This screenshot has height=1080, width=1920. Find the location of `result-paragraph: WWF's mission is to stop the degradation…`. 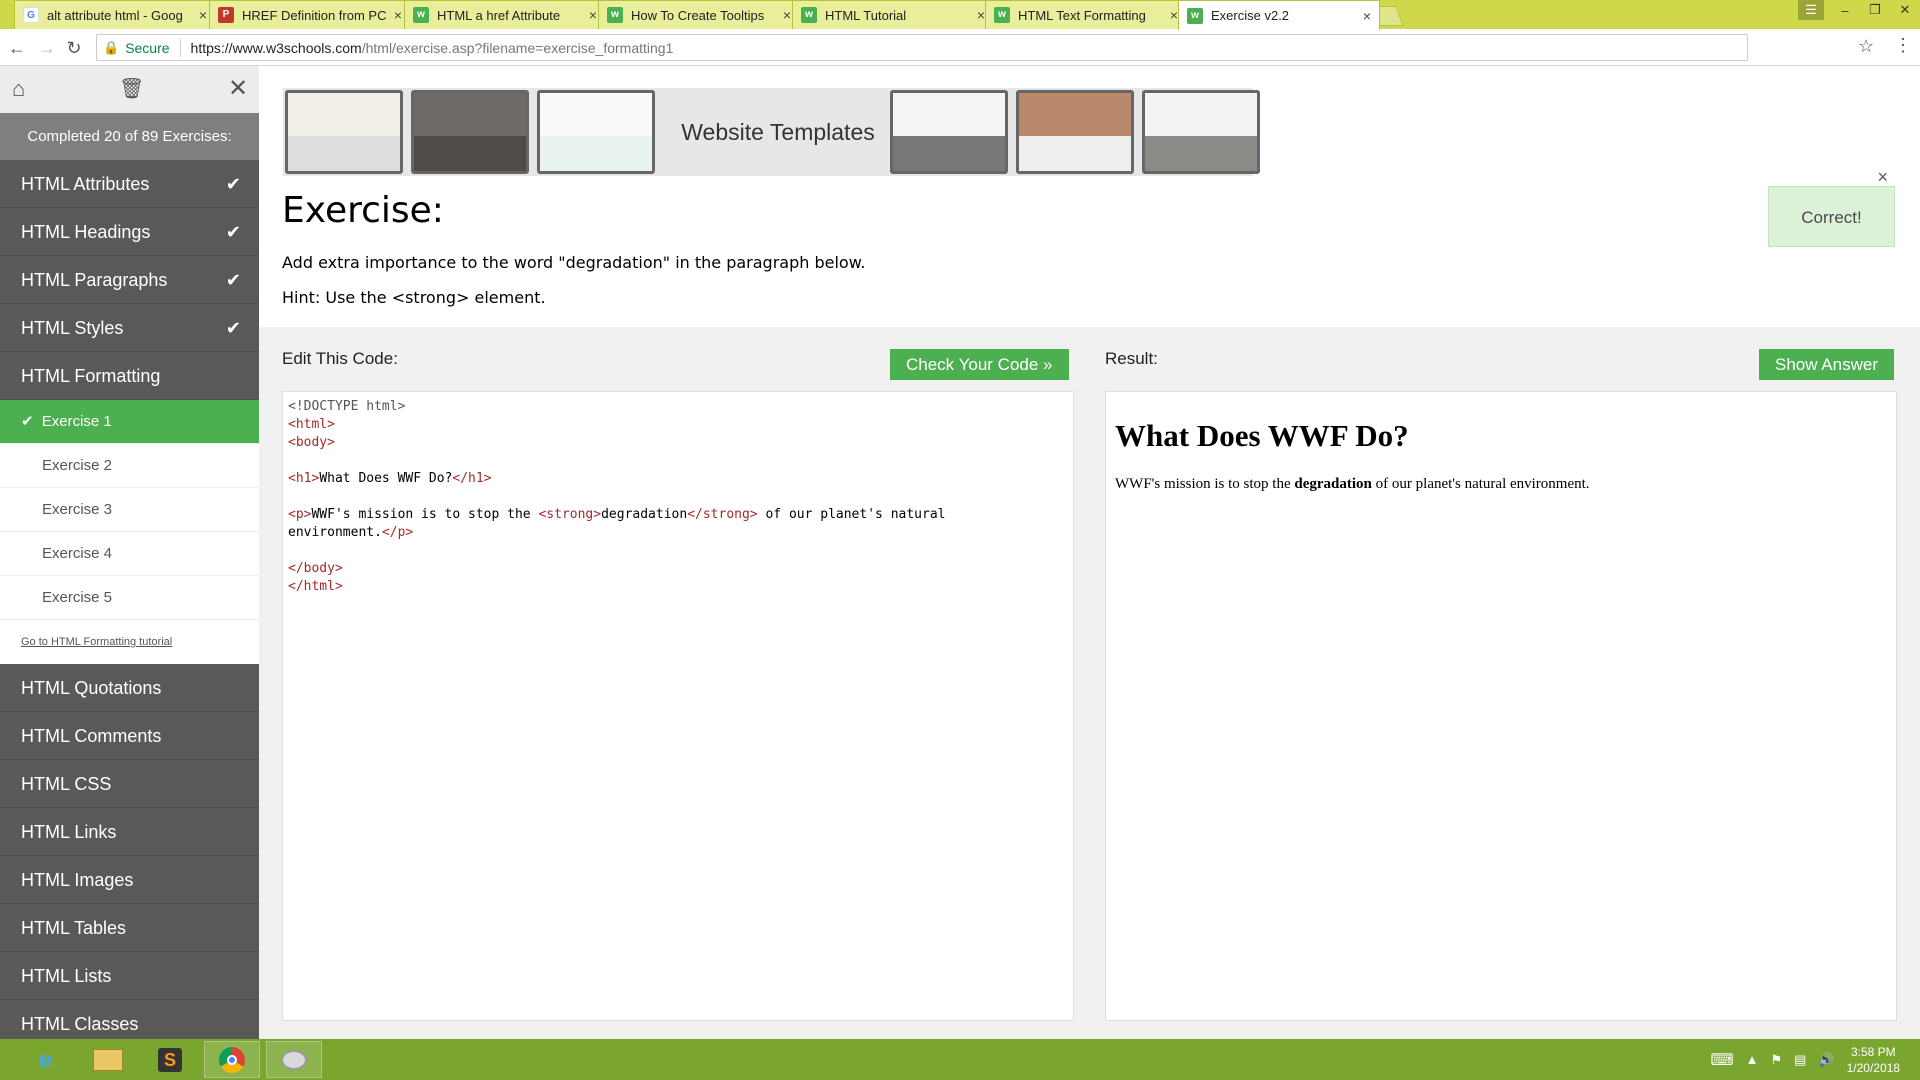

result-paragraph: WWF's mission is to stop the degradation… is located at coordinates (1501, 484).